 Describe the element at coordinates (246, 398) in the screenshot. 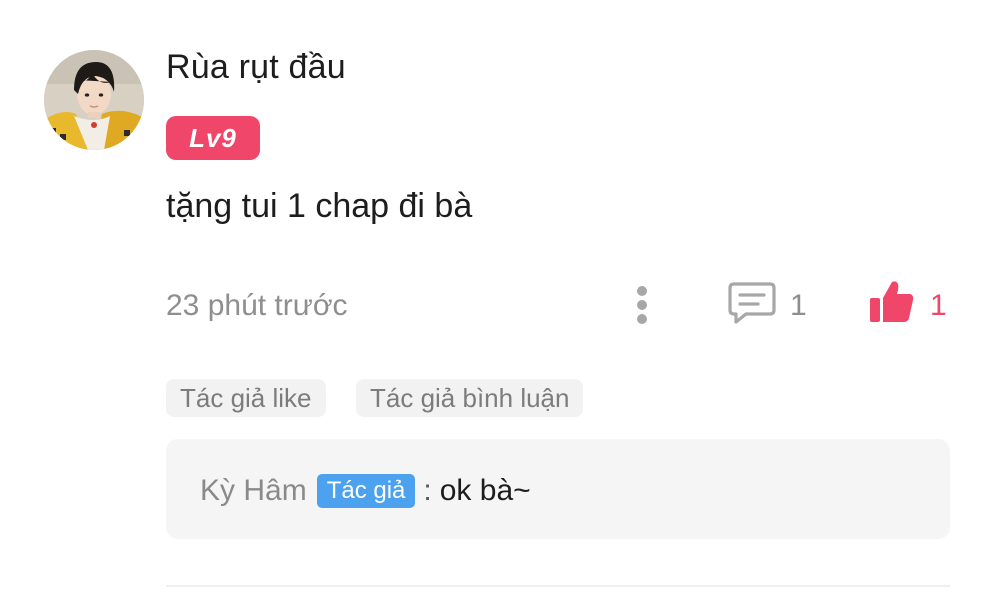

I see `author-liked-tag: Tác giả like` at that location.